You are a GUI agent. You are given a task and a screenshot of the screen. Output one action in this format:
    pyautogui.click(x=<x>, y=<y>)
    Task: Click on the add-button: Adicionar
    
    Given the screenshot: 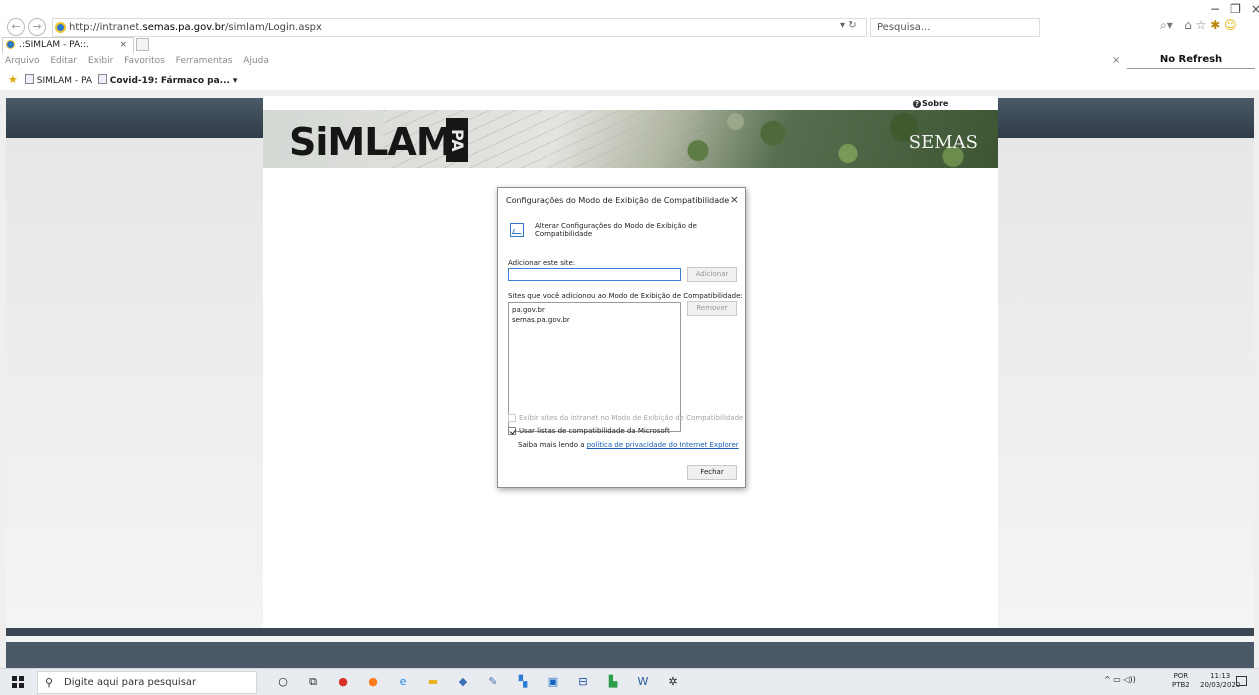 What is the action you would take?
    pyautogui.click(x=712, y=274)
    